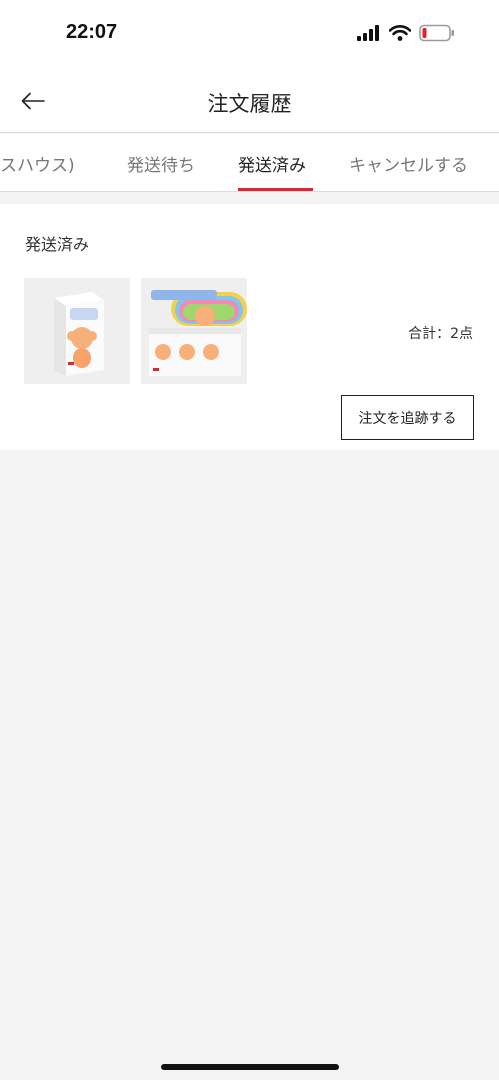  Describe the element at coordinates (37, 162) in the screenshot. I see `tab-warehouse: スハウス)` at that location.